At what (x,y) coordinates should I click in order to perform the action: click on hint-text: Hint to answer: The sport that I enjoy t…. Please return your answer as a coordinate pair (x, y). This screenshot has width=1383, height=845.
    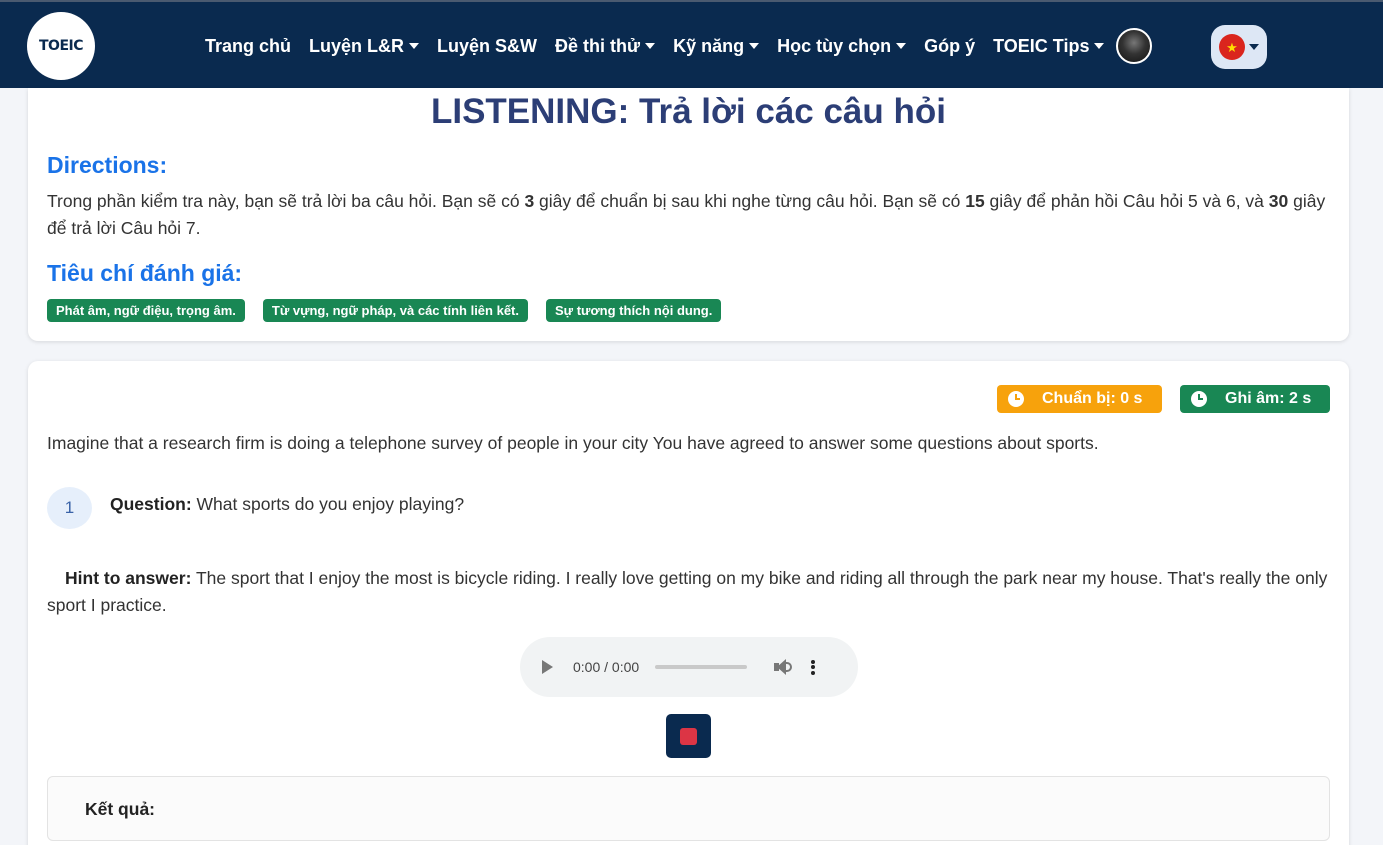
    Looking at the image, I should click on (687, 591).